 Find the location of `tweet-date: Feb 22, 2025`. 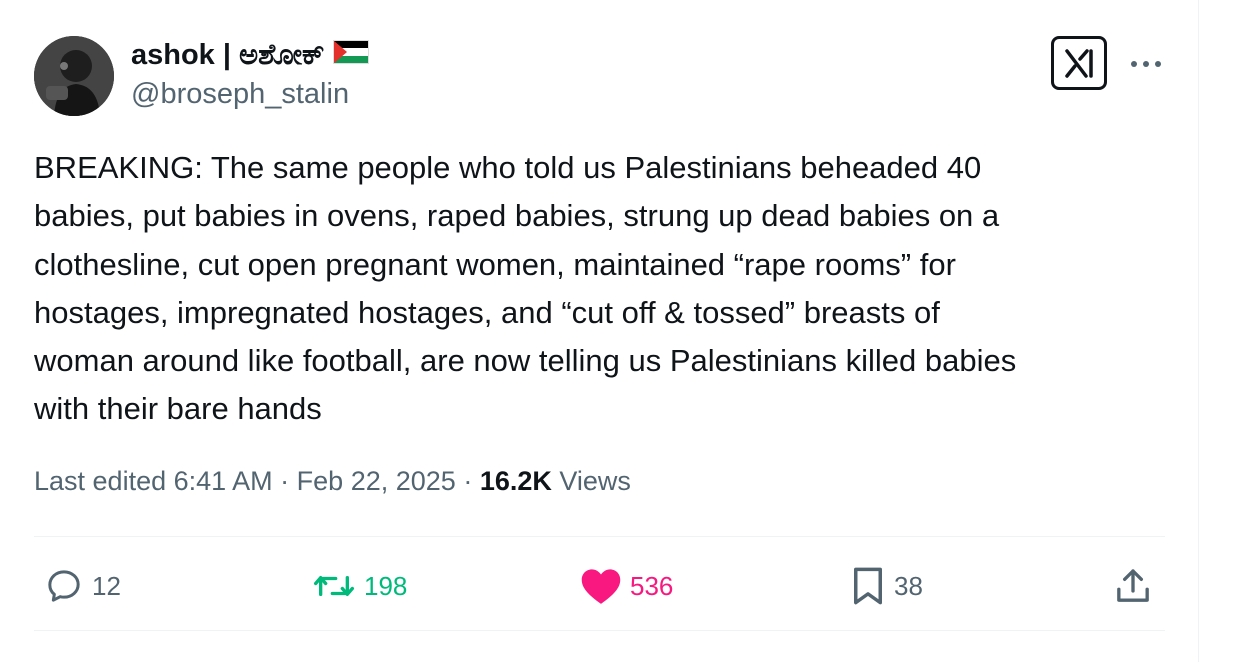

tweet-date: Feb 22, 2025 is located at coordinates (376, 481).